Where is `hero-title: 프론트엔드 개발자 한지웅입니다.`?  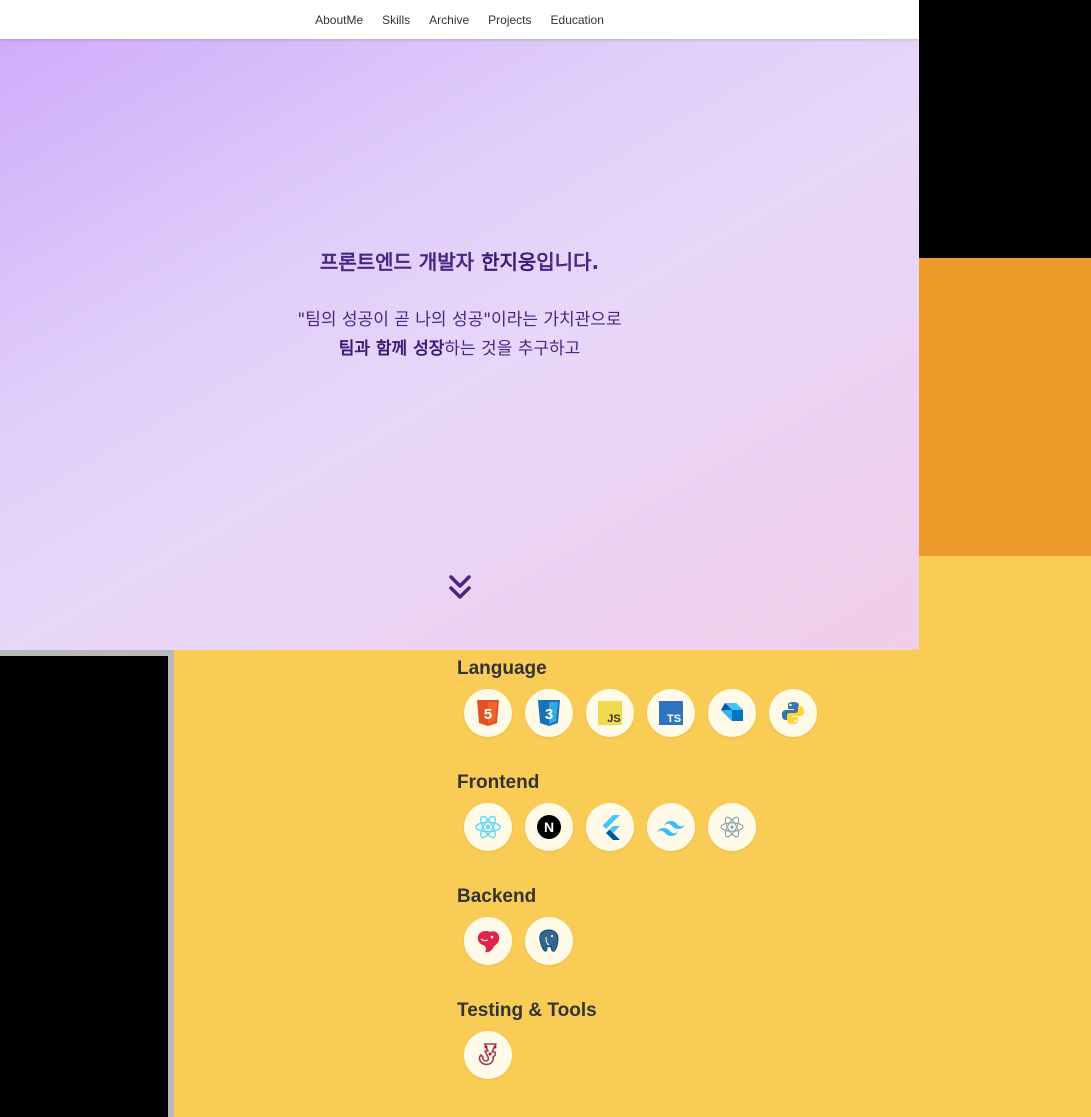 hero-title: 프론트엔드 개발자 한지웅입니다. is located at coordinates (459, 260).